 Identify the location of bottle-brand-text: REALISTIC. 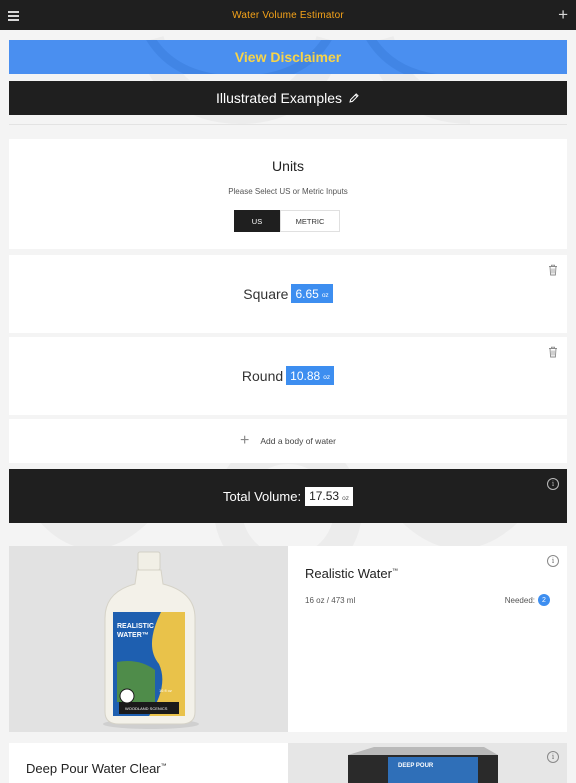
(135, 626).